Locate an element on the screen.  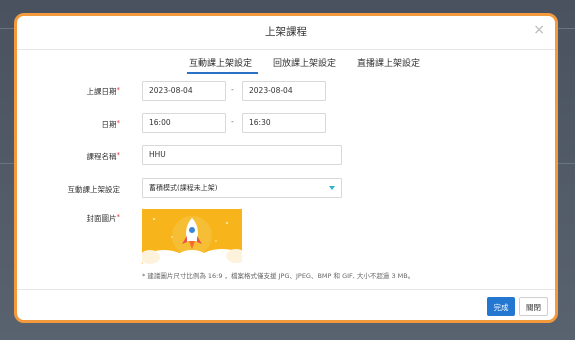
time-start-input: 16:00 is located at coordinates (184, 123).